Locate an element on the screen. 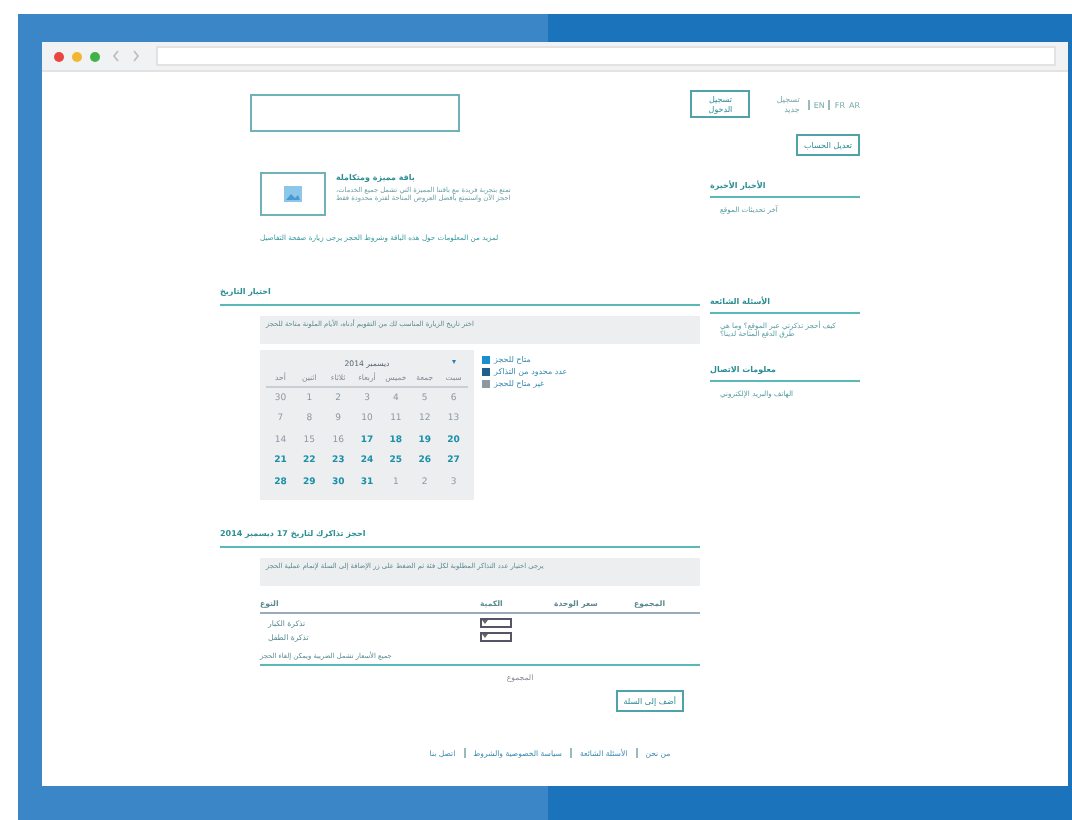 The width and height of the screenshot is (1072, 820). close-icon is located at coordinates (59, 56).